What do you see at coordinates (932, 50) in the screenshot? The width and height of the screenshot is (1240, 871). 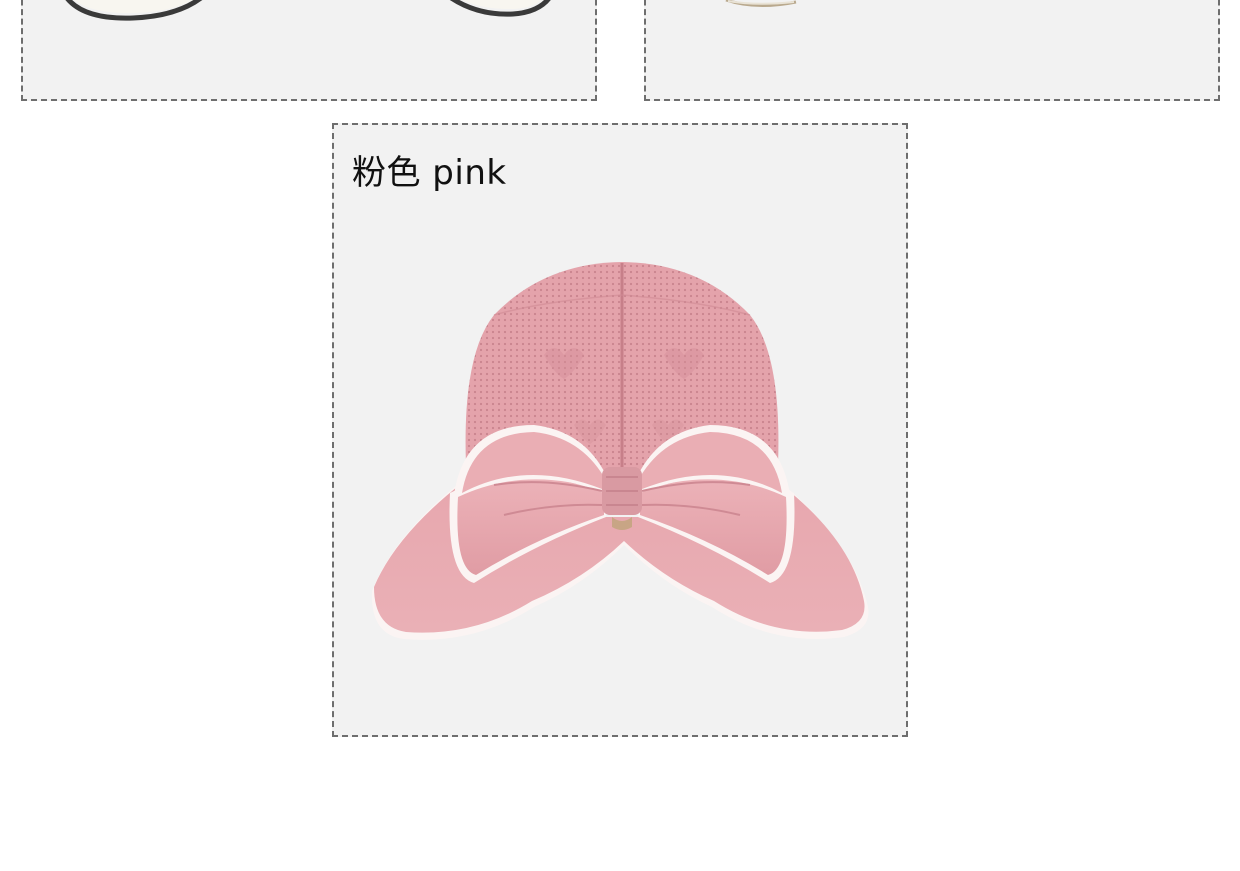 I see `product-card-top-right` at bounding box center [932, 50].